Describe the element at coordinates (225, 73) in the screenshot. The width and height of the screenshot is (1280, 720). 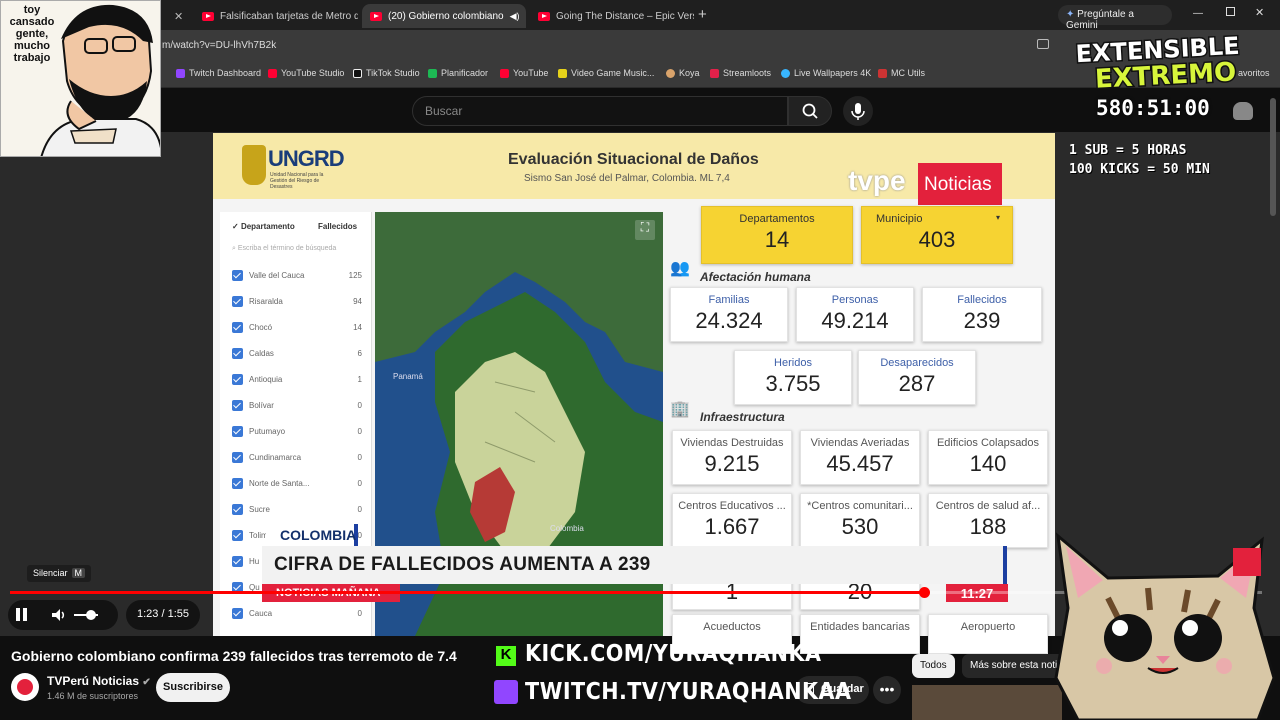
I see `bookmark-label: Twitch Dashboard` at that location.